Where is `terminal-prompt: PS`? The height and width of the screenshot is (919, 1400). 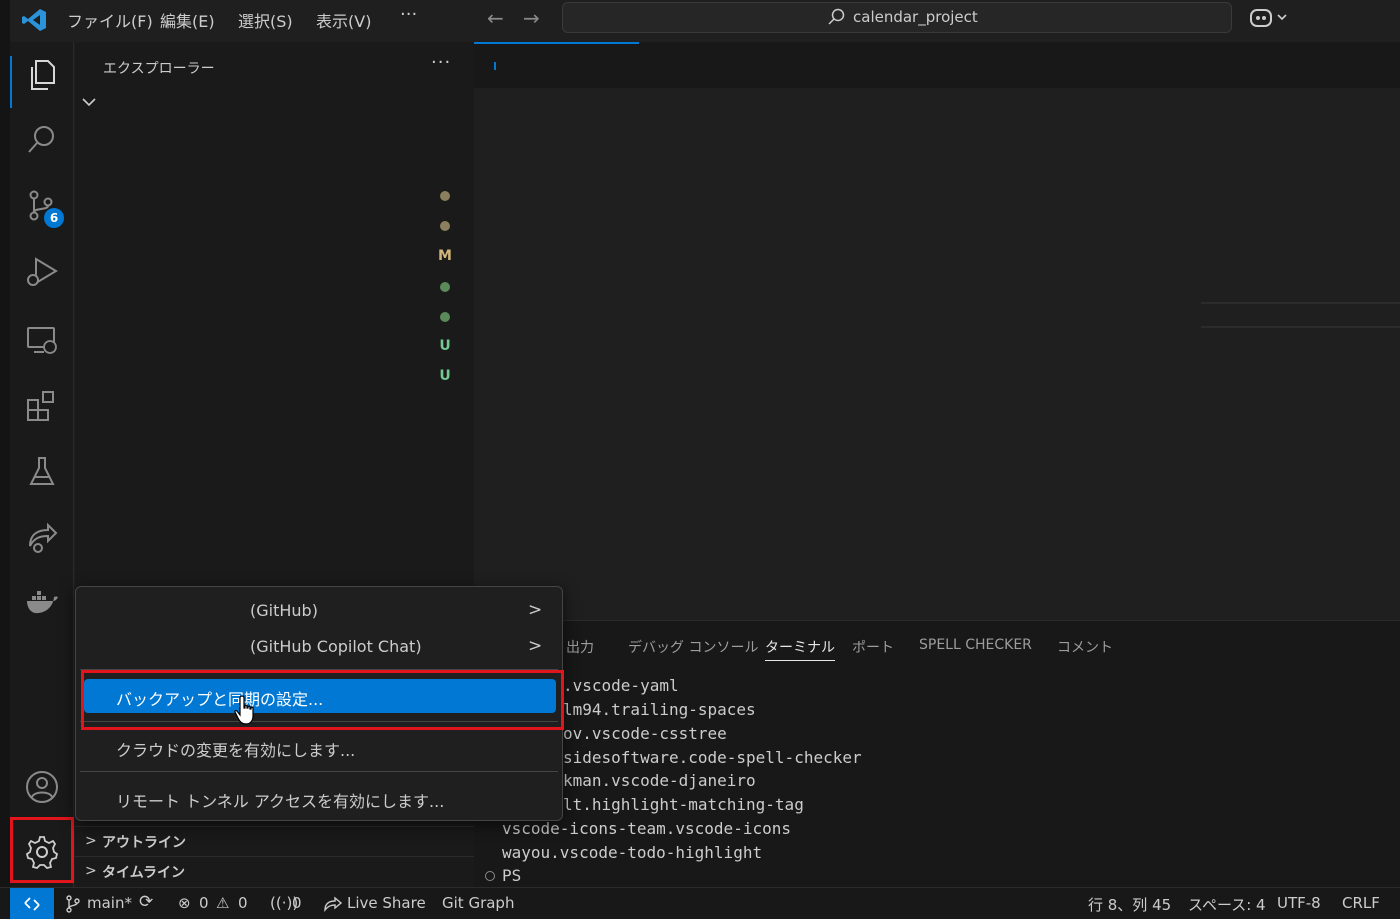
terminal-prompt: PS is located at coordinates (511, 875).